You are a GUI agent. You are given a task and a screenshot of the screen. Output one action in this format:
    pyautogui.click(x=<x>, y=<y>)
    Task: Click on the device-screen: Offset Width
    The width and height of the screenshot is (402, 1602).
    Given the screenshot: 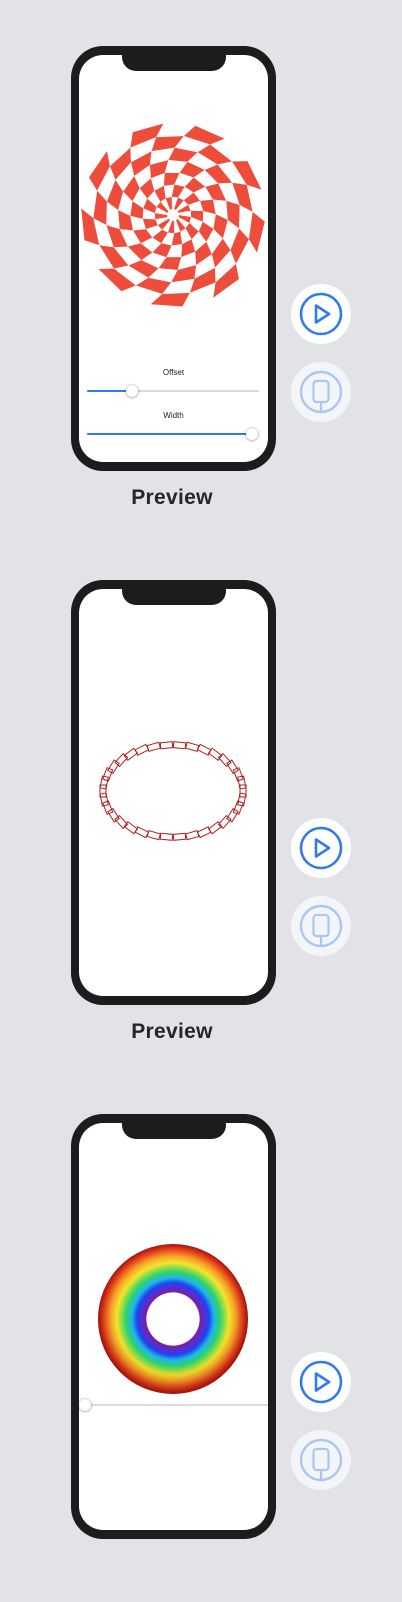 What is the action you would take?
    pyautogui.click(x=173, y=258)
    